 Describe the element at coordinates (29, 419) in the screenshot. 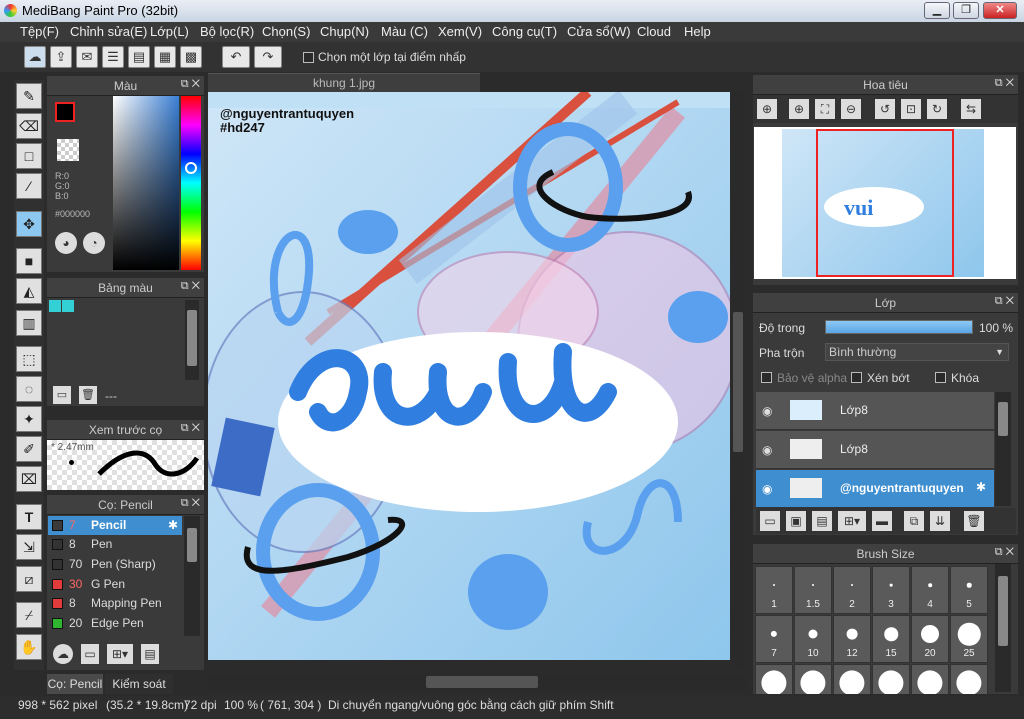

I see `magic-wand-icon: ✦` at that location.